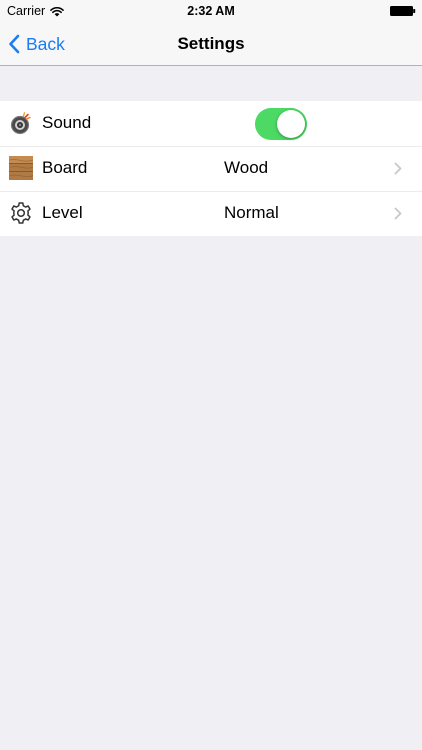 Image resolution: width=422 pixels, height=750 pixels. I want to click on settings-row-board: Board Wood, so click(211, 168).